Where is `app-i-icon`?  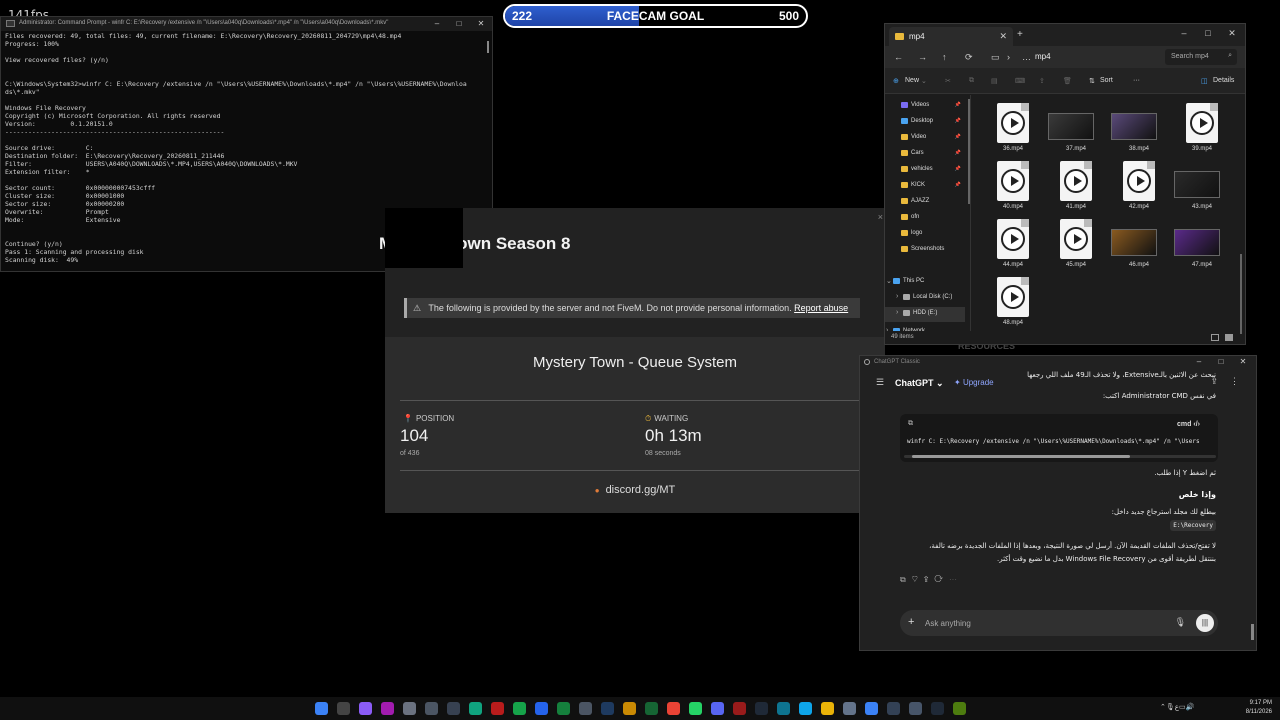
app-i-icon is located at coordinates (739, 708).